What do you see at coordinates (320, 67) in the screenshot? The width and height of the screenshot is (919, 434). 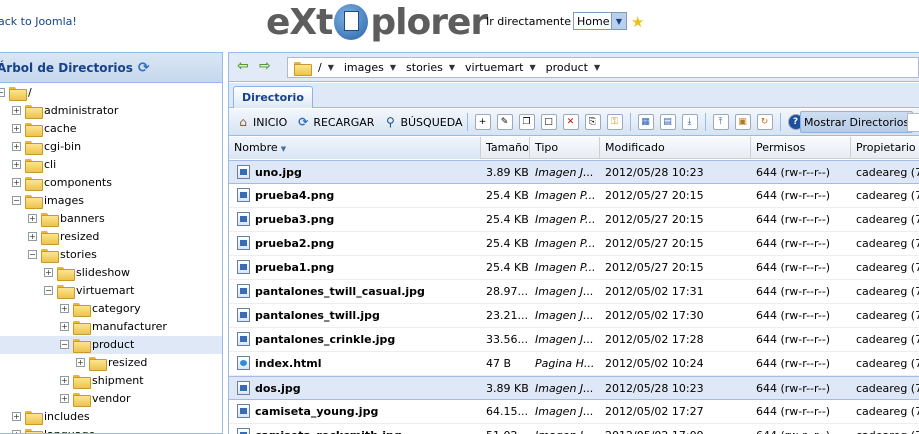 I see `breadcrumb-item: /` at bounding box center [320, 67].